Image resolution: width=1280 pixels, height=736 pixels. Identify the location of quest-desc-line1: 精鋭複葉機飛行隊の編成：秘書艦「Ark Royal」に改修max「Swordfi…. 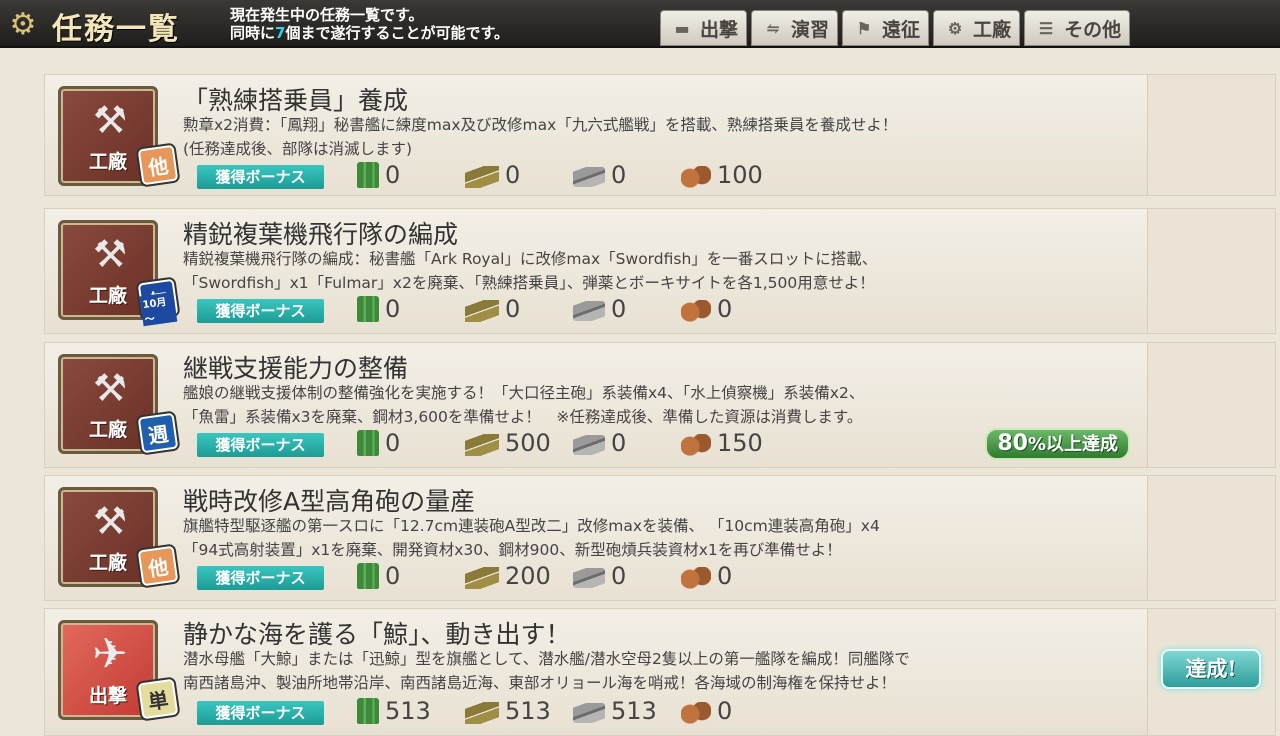
(530, 259).